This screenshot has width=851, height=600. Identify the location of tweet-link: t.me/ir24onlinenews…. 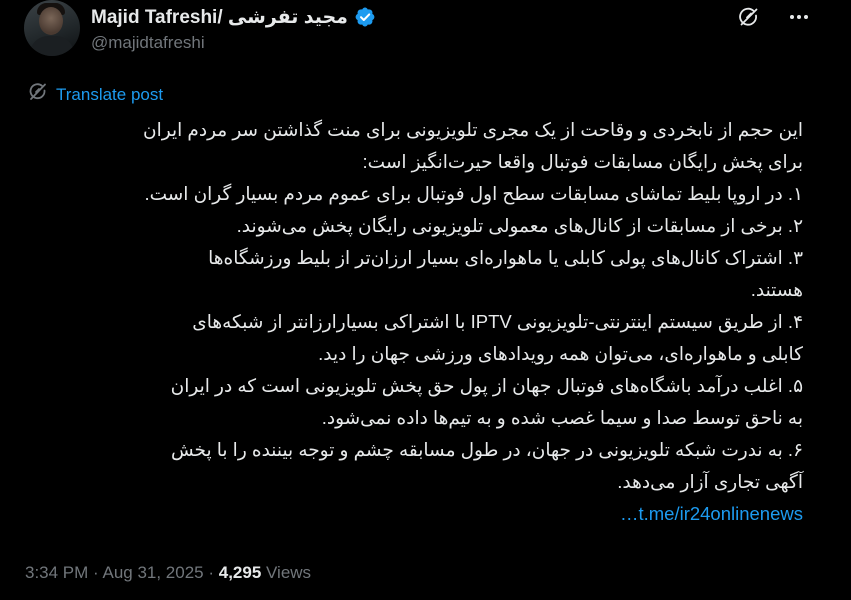
(711, 513).